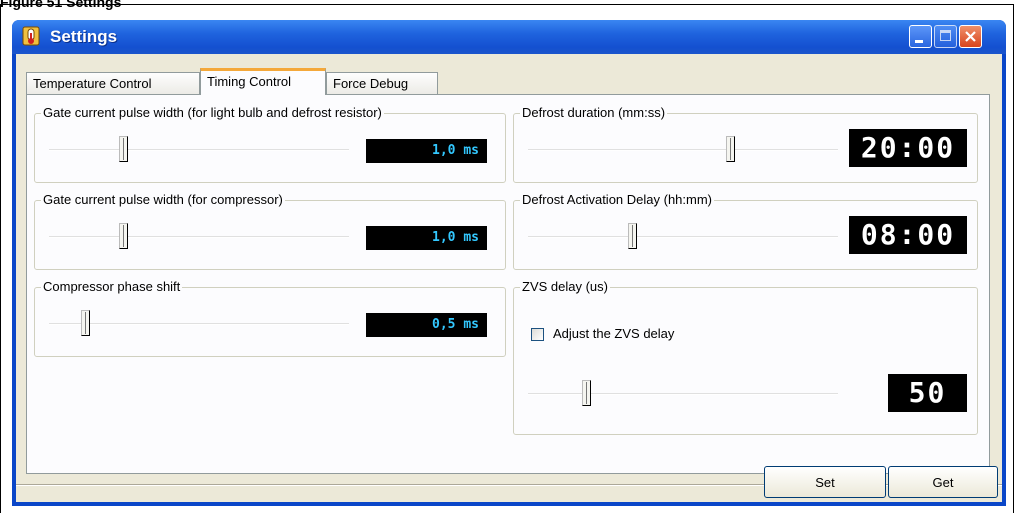 The image size is (1014, 513). What do you see at coordinates (825, 482) in the screenshot?
I see `set-button: Set` at bounding box center [825, 482].